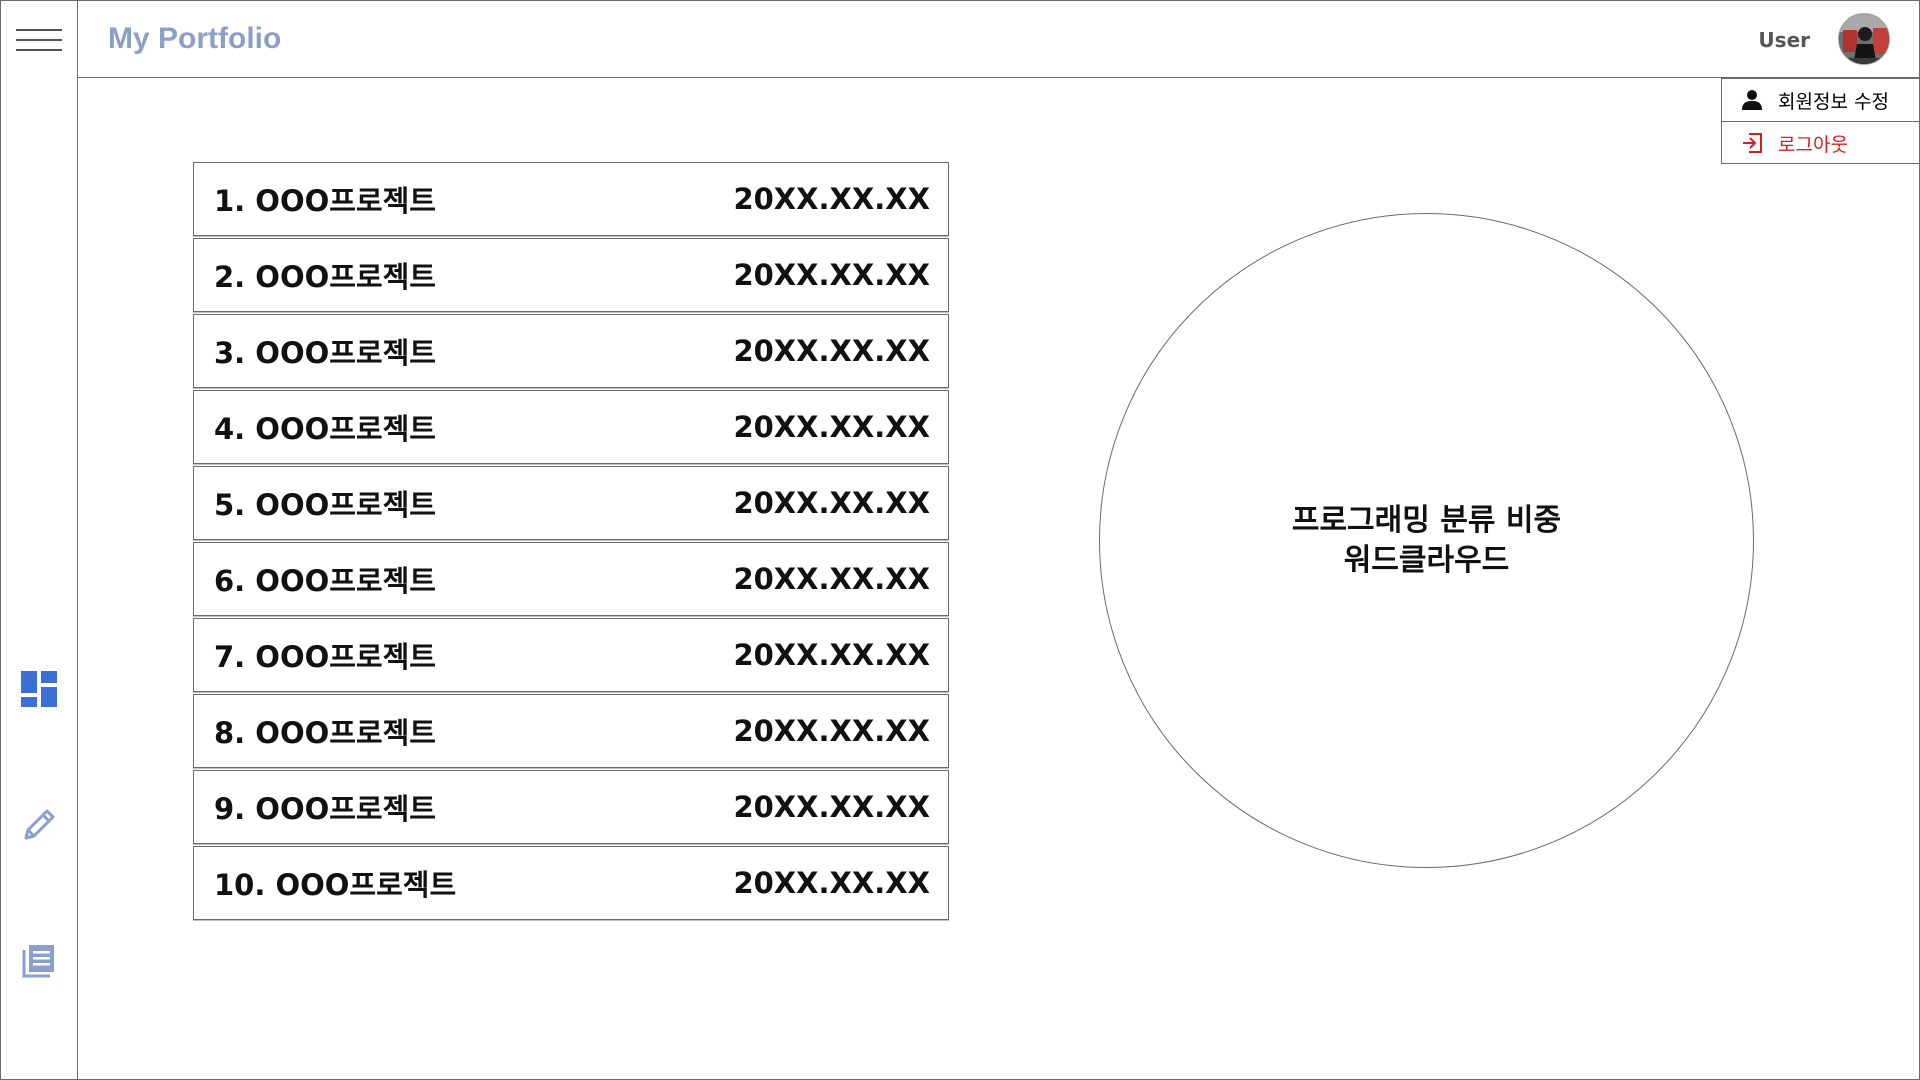 This screenshot has width=1920, height=1080. I want to click on pencil-icon, so click(39, 825).